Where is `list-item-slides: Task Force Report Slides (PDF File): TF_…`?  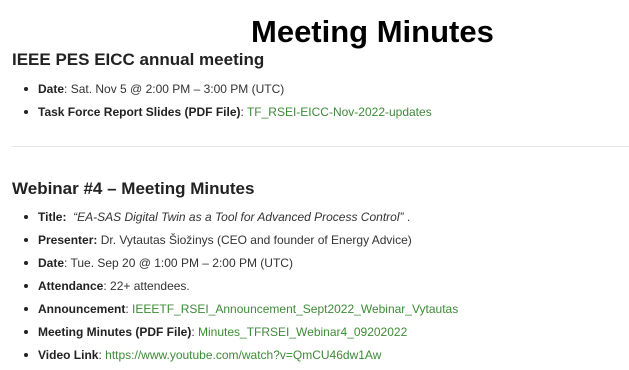
list-item-slides: Task Force Report Slides (PDF File): TF_… is located at coordinates (227, 112).